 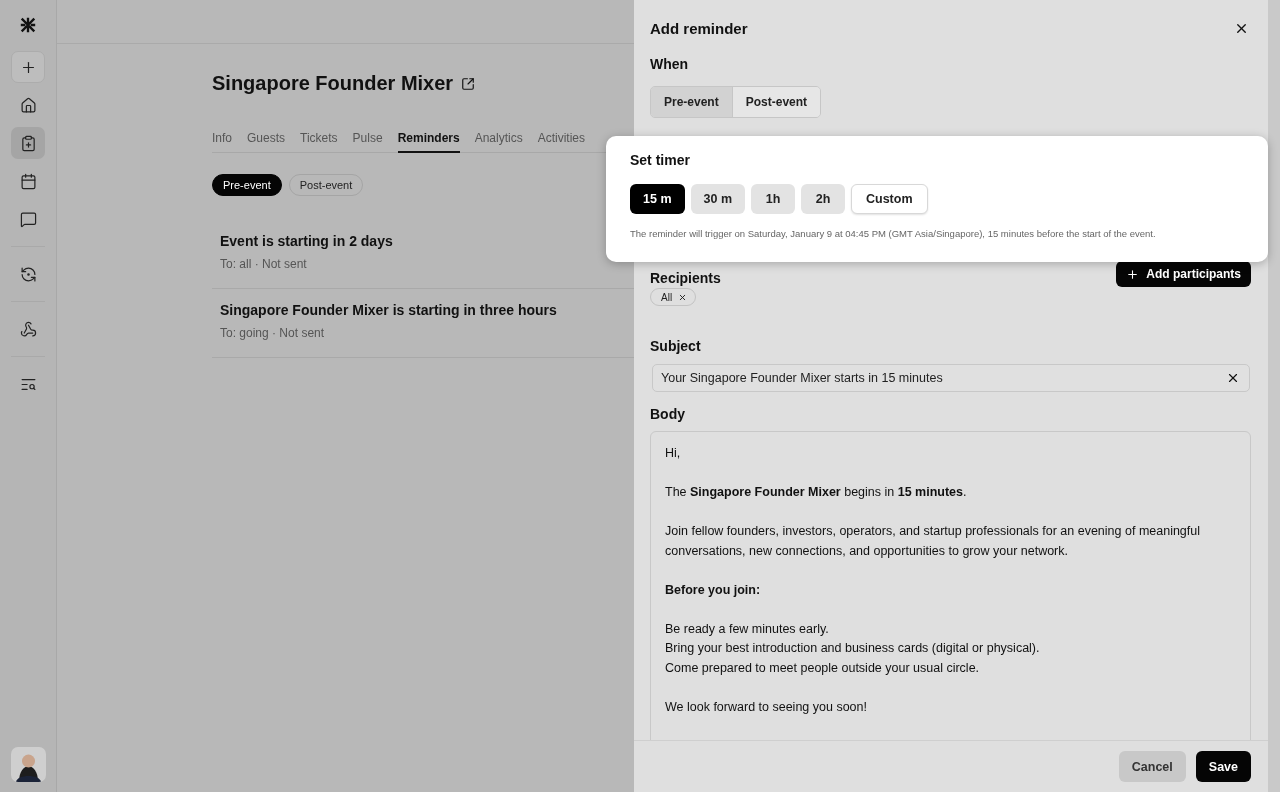 What do you see at coordinates (28, 219) in the screenshot?
I see `chat-icon` at bounding box center [28, 219].